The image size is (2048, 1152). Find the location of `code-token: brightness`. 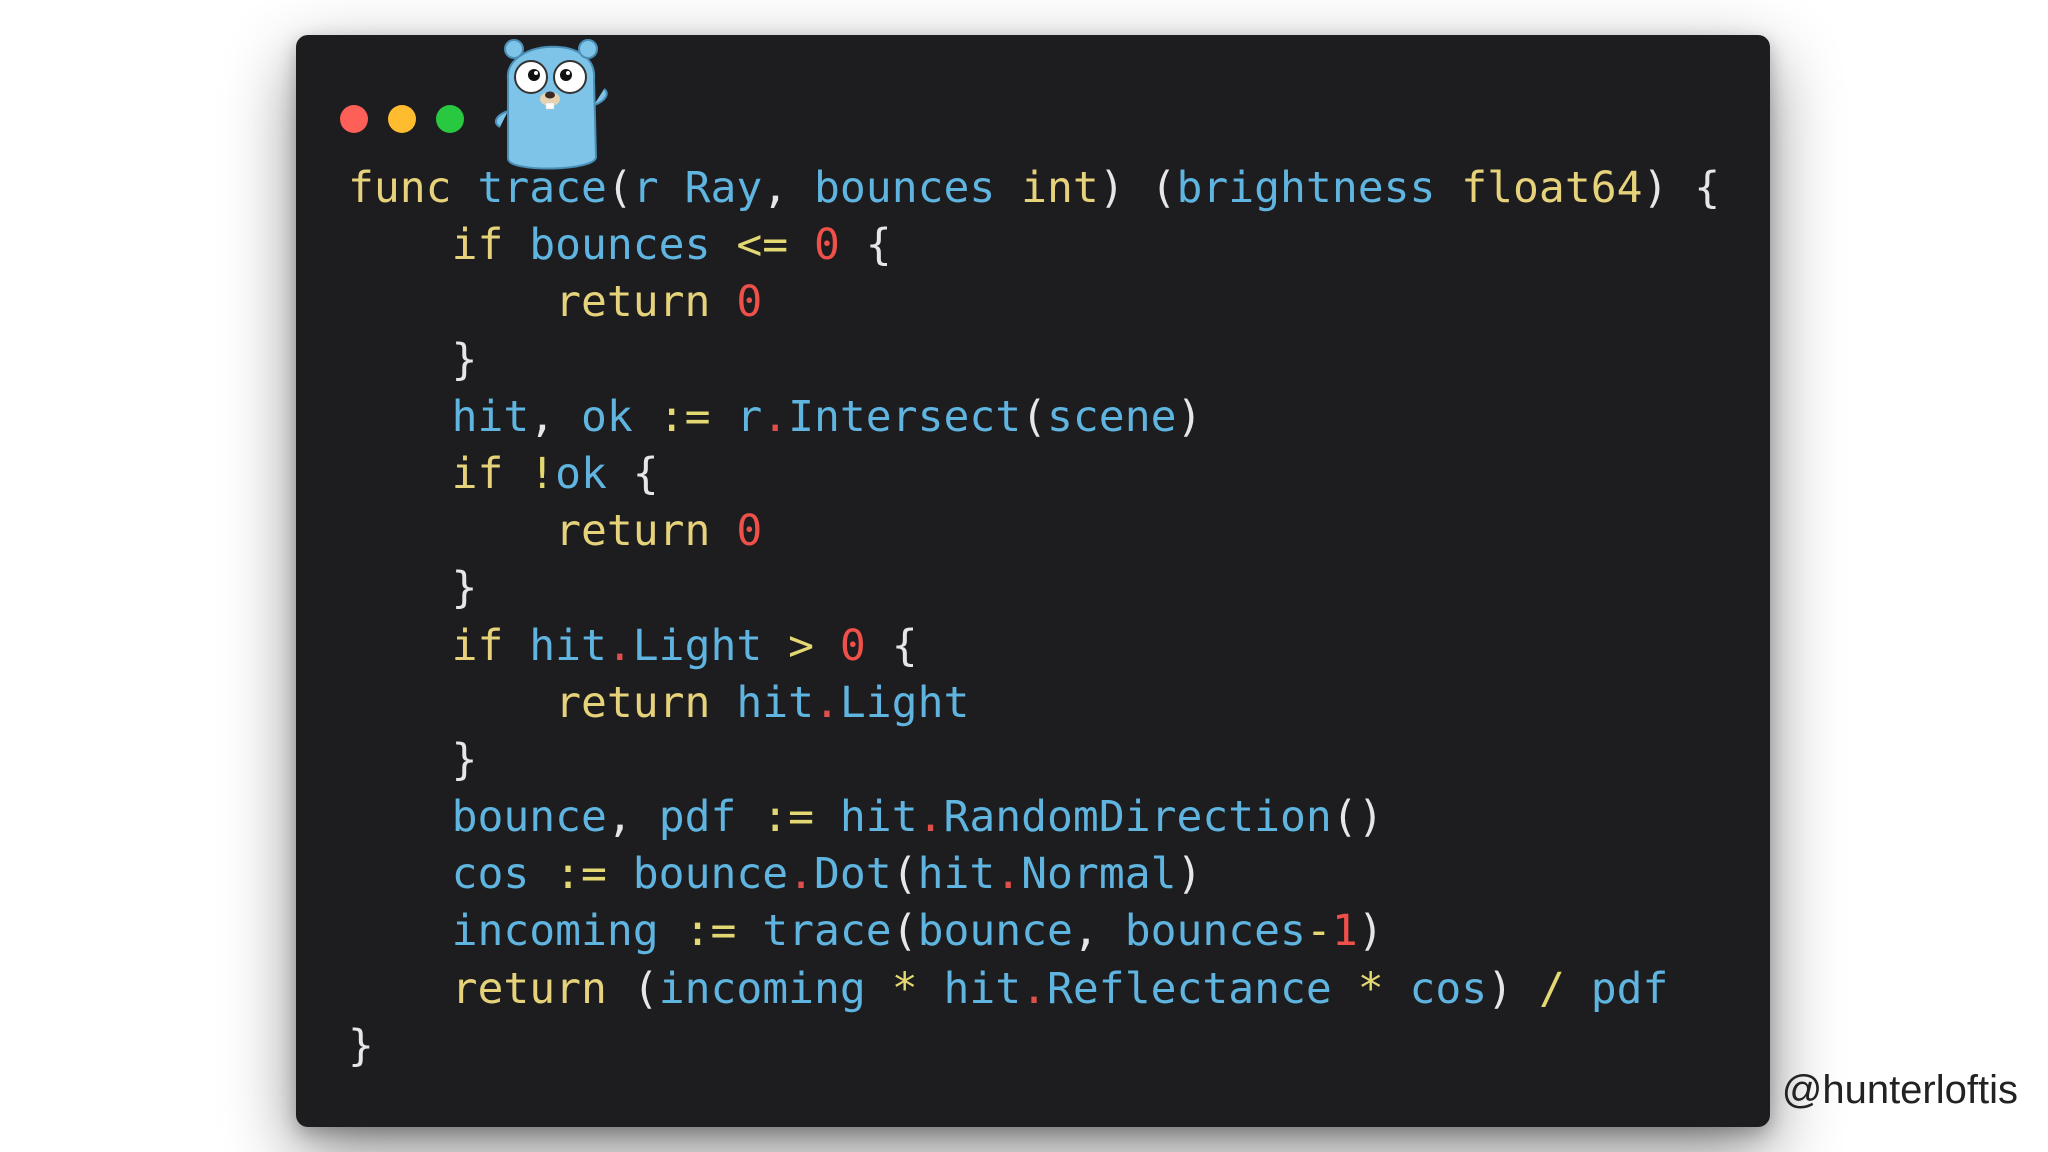

code-token: brightness is located at coordinates (1306, 188).